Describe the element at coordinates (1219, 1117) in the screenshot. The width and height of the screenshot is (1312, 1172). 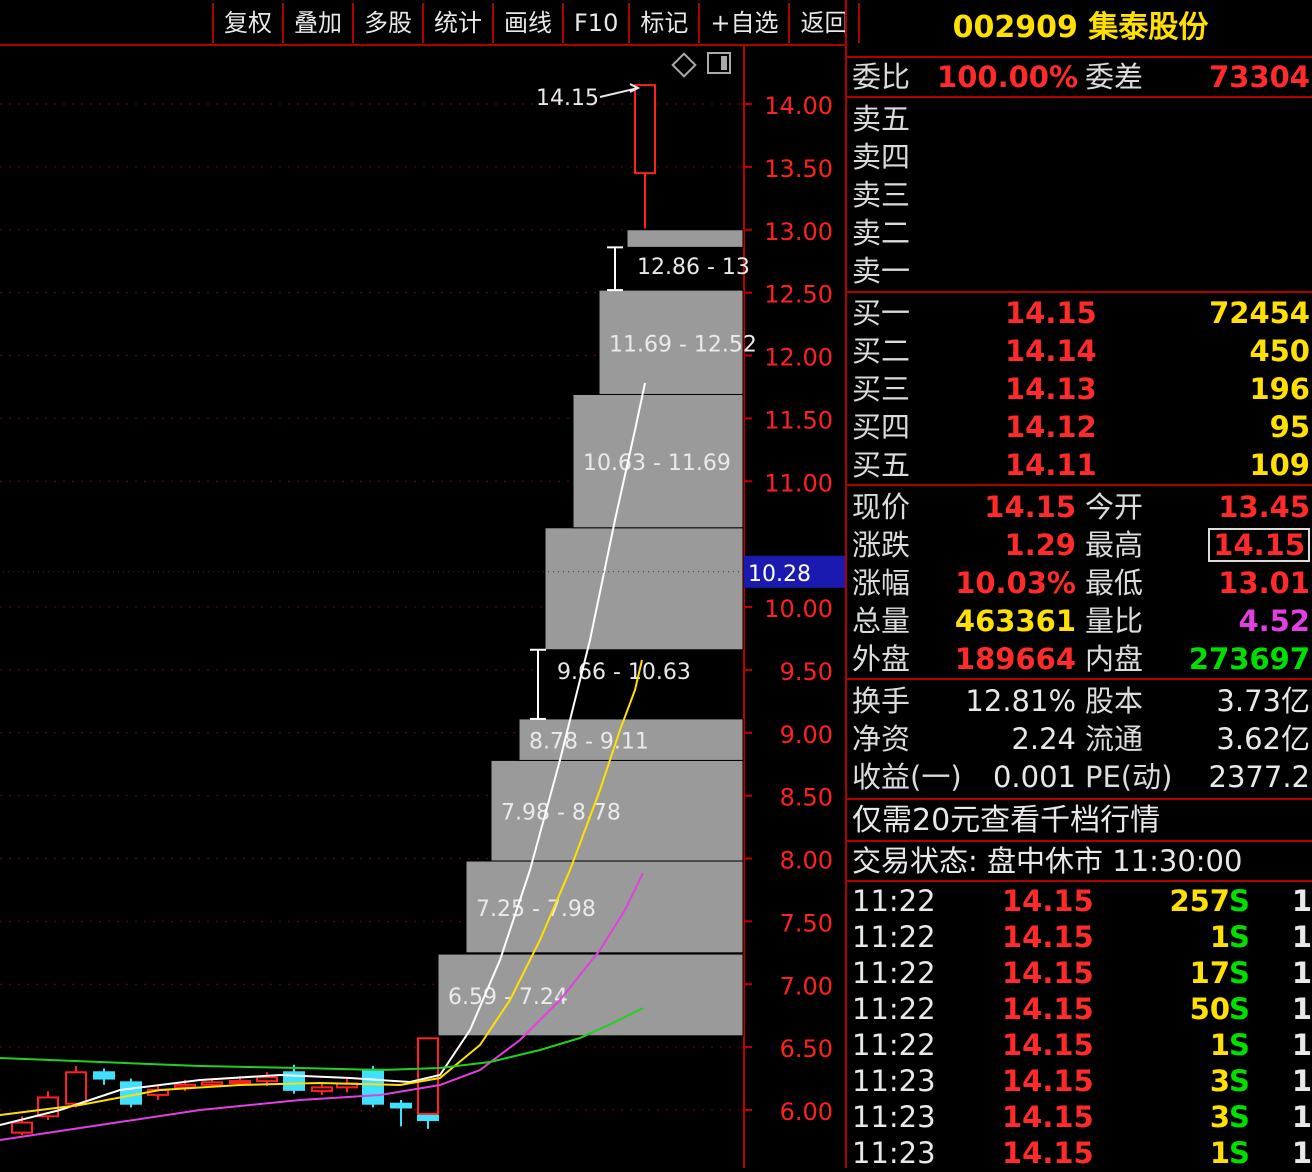
I see `tick-volume: 3` at that location.